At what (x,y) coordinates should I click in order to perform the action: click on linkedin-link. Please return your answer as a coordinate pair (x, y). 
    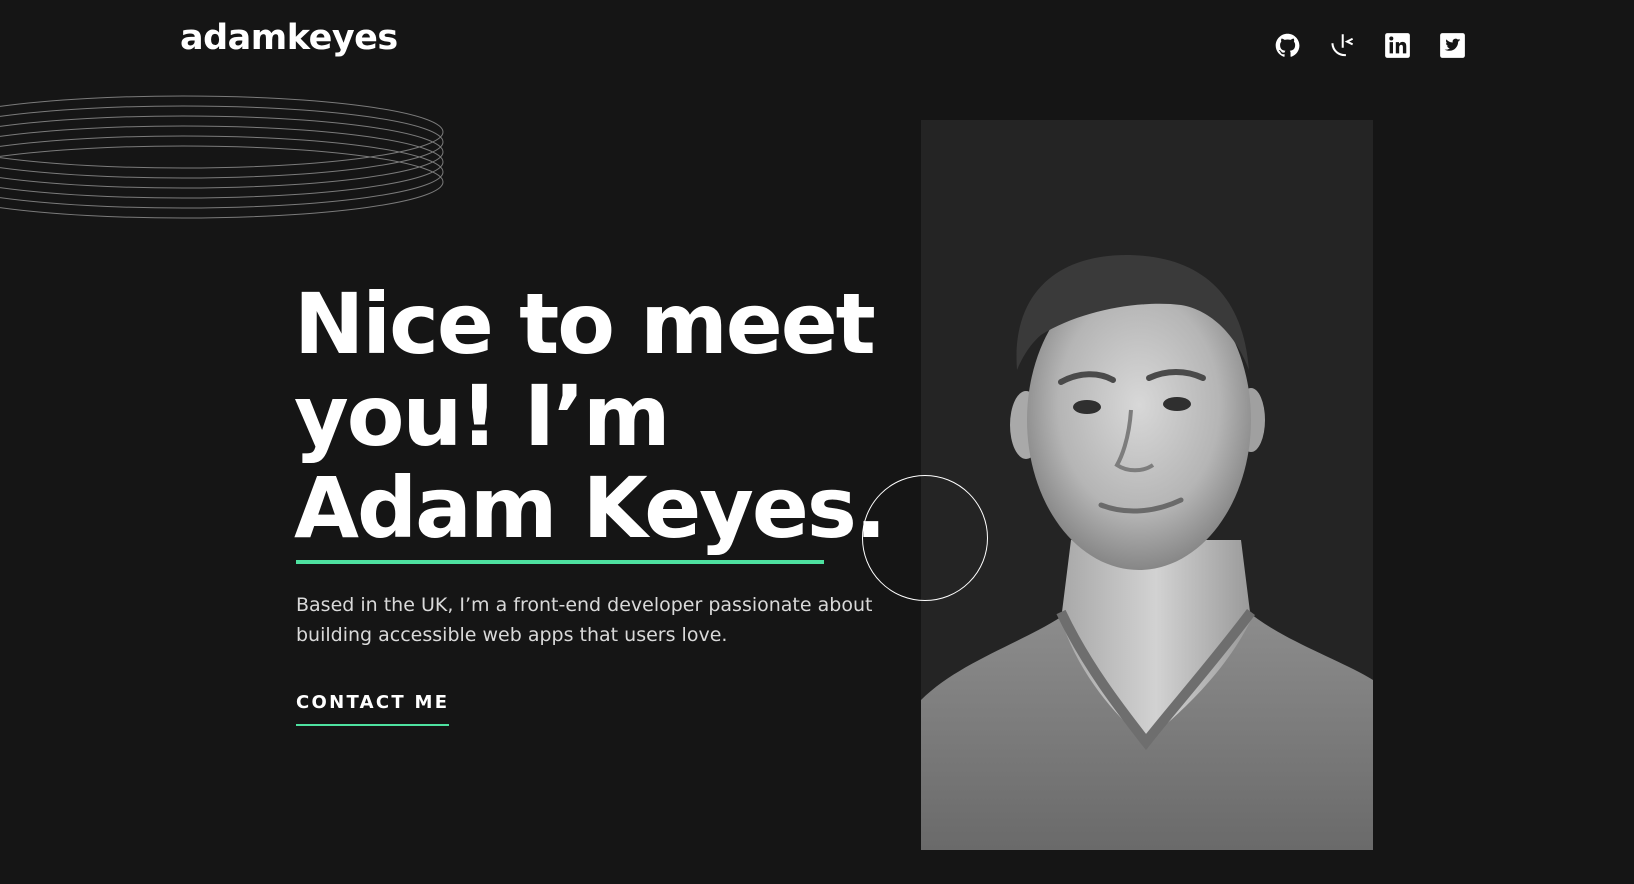
    Looking at the image, I should click on (1397, 45).